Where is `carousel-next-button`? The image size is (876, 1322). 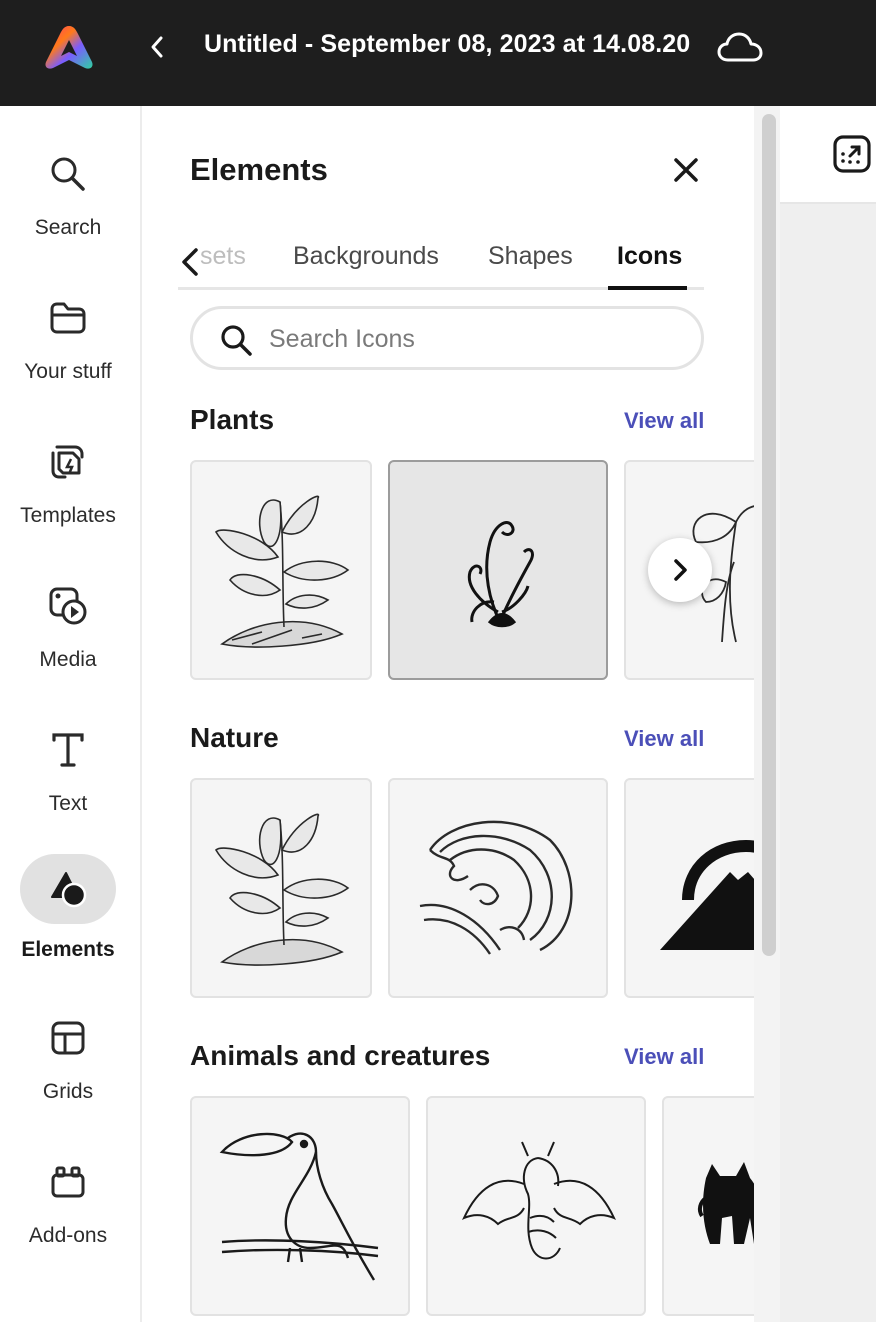 carousel-next-button is located at coordinates (680, 570).